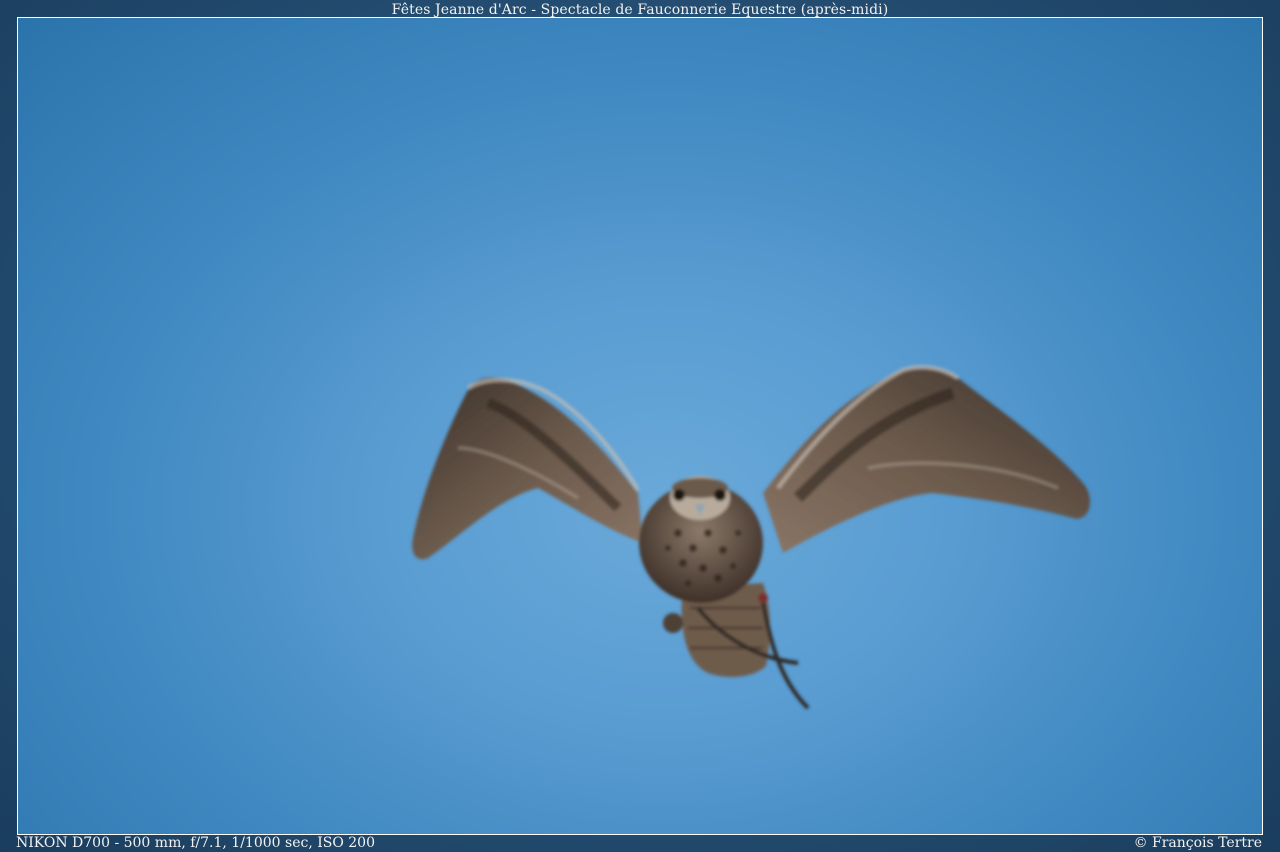 The height and width of the screenshot is (852, 1280). I want to click on copyright-credit: © François Tertre, so click(1197, 843).